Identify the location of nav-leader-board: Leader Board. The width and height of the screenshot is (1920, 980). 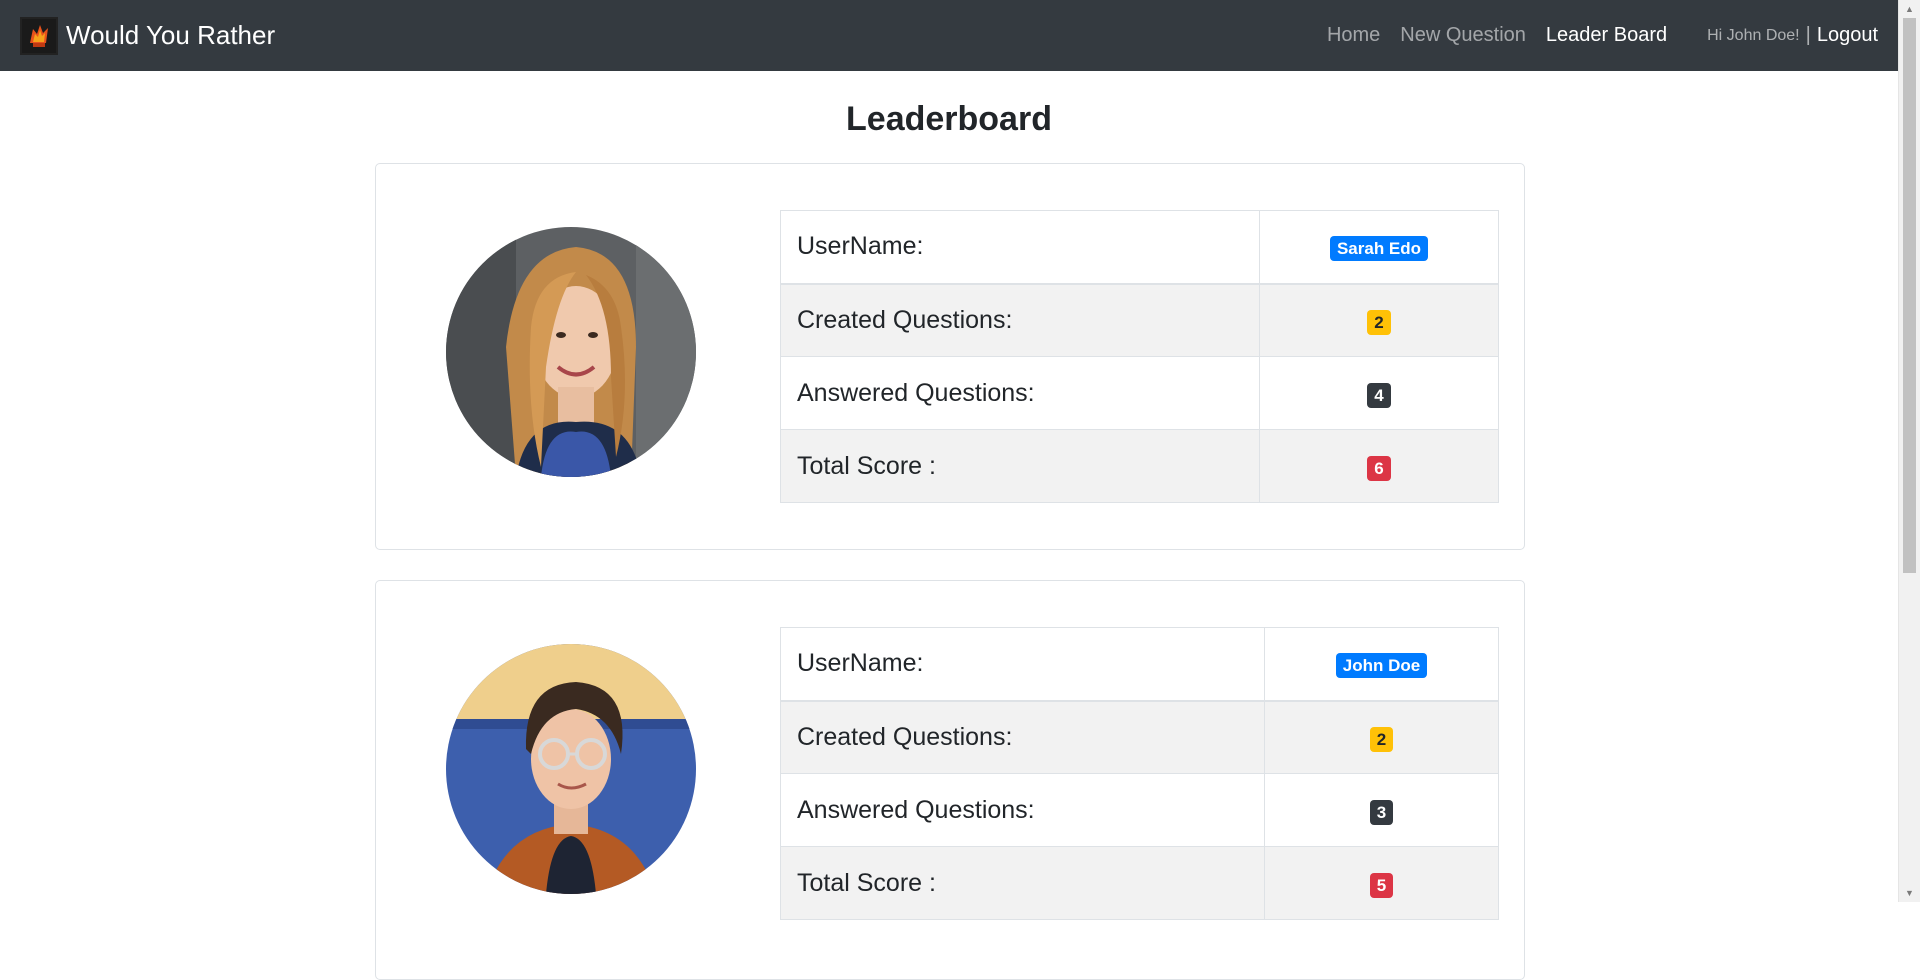
(1606, 35).